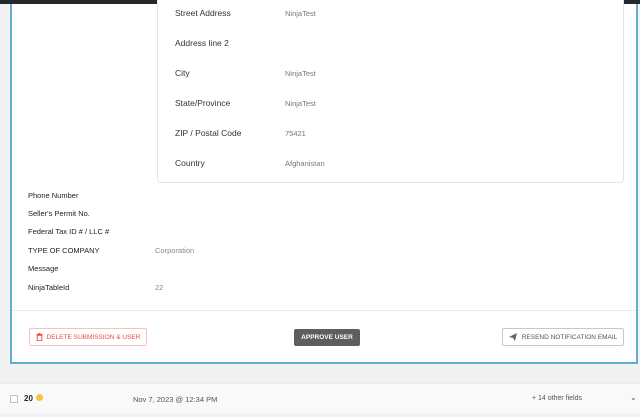 Image resolution: width=640 pixels, height=417 pixels. I want to click on trash-icon, so click(39, 337).